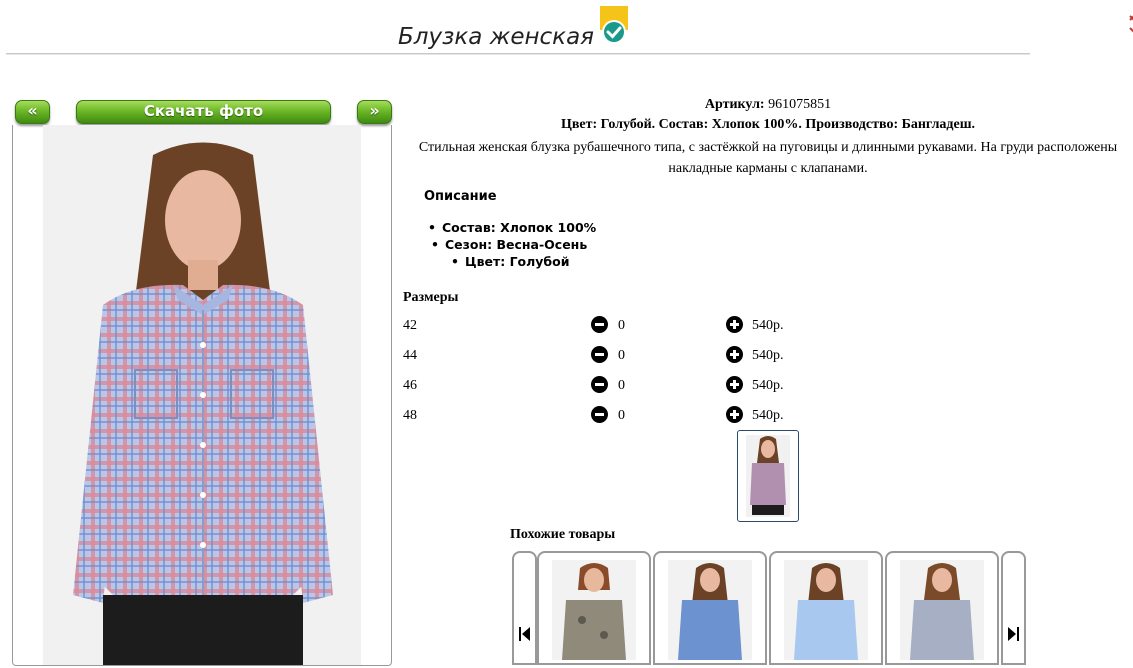 Image resolution: width=1133 pixels, height=668 pixels. I want to click on page-title: Блузка женская, so click(496, 37).